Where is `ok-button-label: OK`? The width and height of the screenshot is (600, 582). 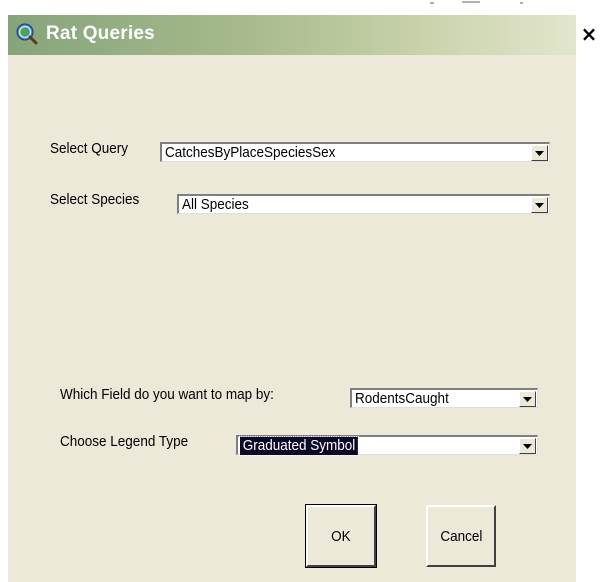 ok-button-label: OK is located at coordinates (341, 536).